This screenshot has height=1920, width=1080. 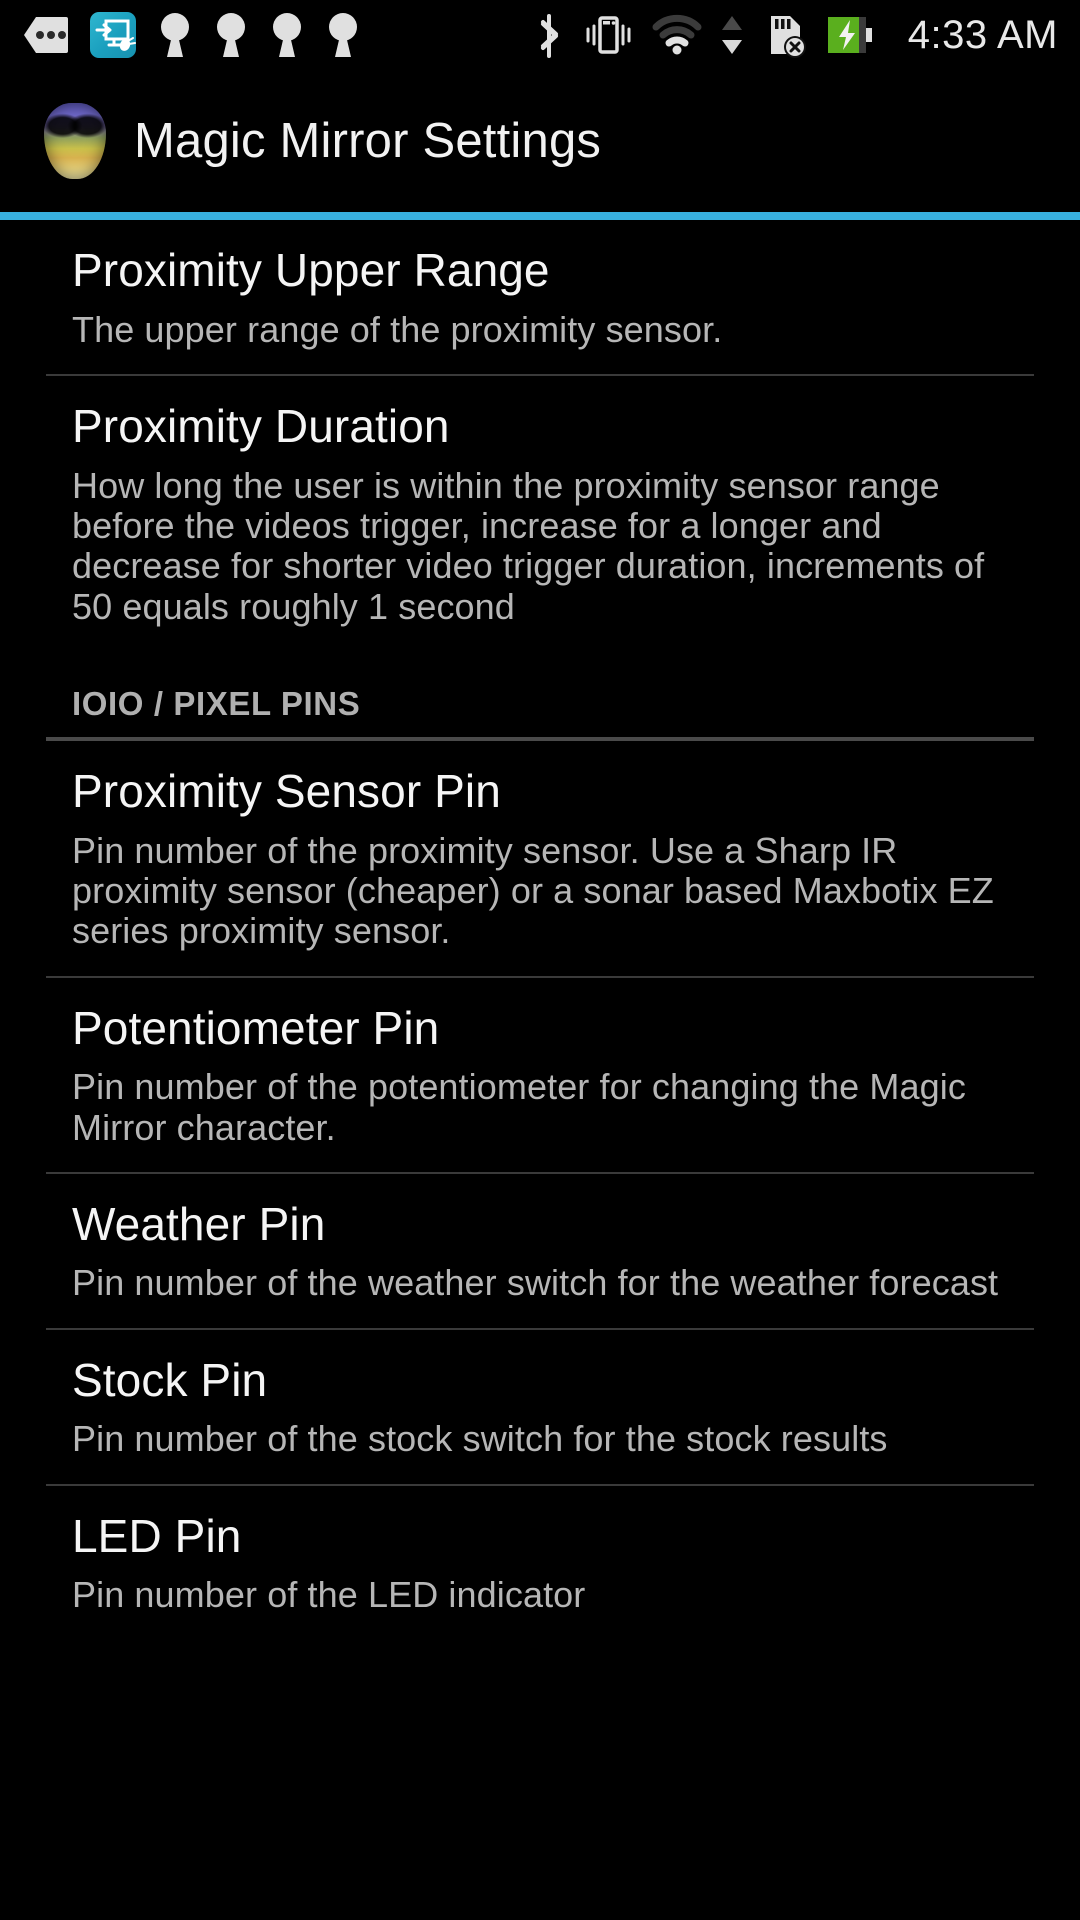 What do you see at coordinates (731, 35) in the screenshot?
I see `data-transfer-icon` at bounding box center [731, 35].